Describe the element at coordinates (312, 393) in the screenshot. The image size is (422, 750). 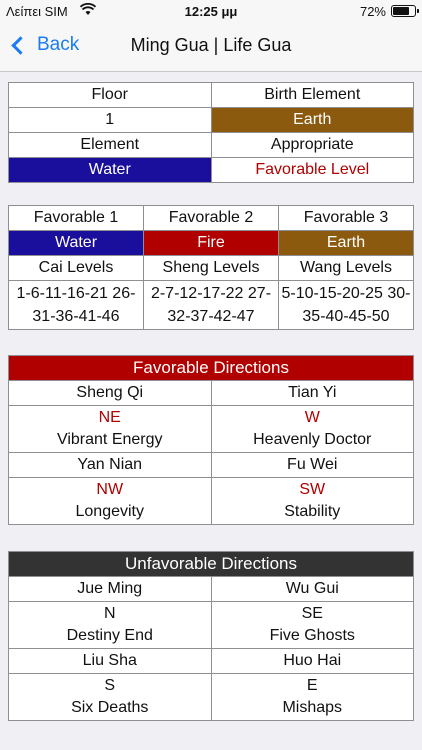
I see `tian-yi-name: Tian Yi` at that location.